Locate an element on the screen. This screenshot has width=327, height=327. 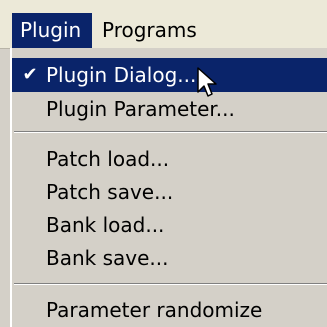
menu-plugin: Plugin is located at coordinates (52, 30).